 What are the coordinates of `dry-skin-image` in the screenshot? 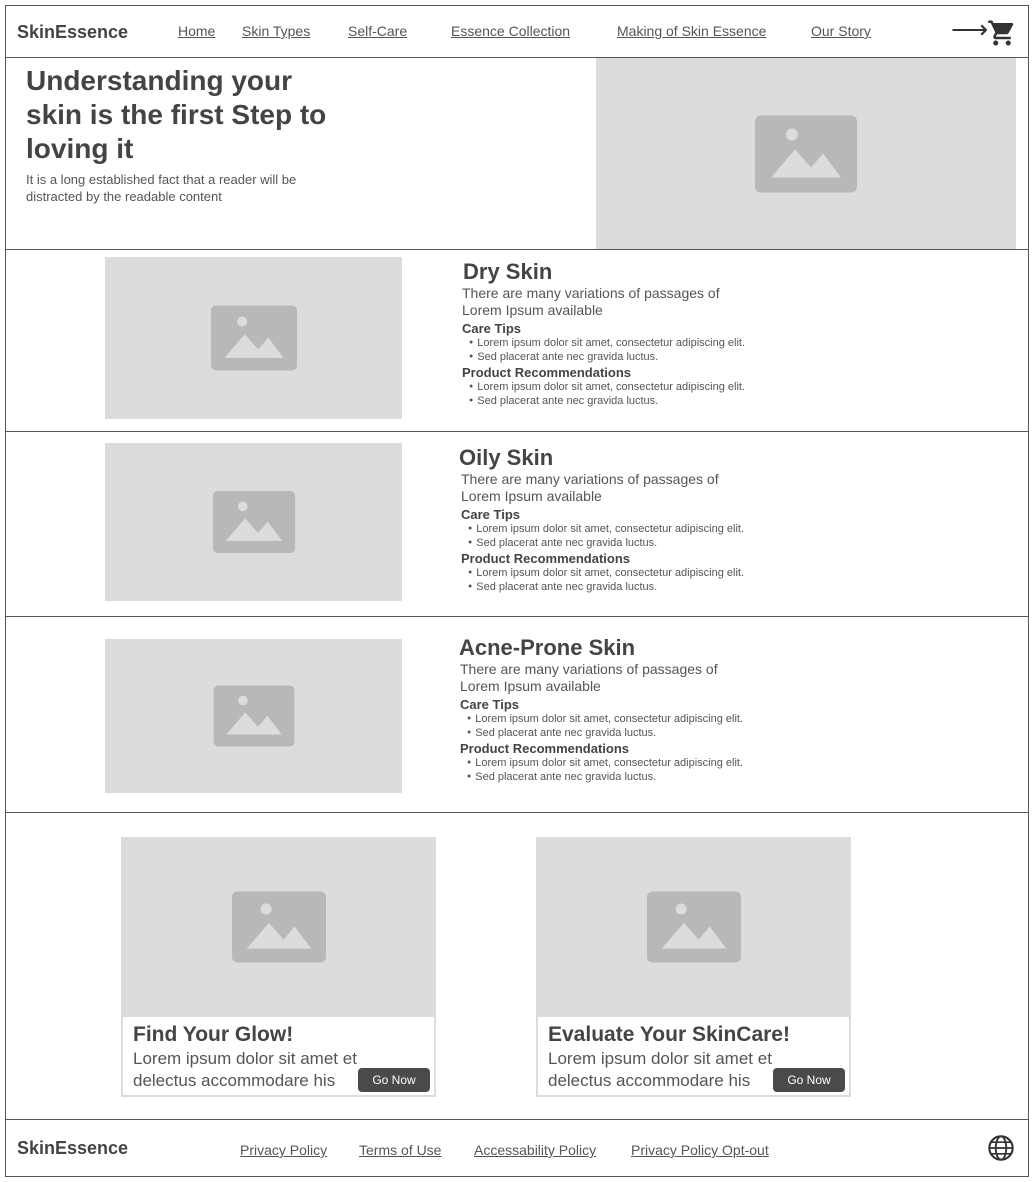 It's located at (253, 338).